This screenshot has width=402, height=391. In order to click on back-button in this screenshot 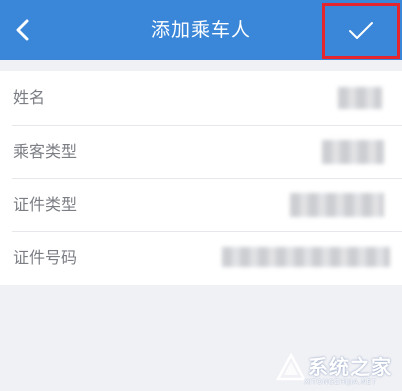, I will do `click(23, 30)`.